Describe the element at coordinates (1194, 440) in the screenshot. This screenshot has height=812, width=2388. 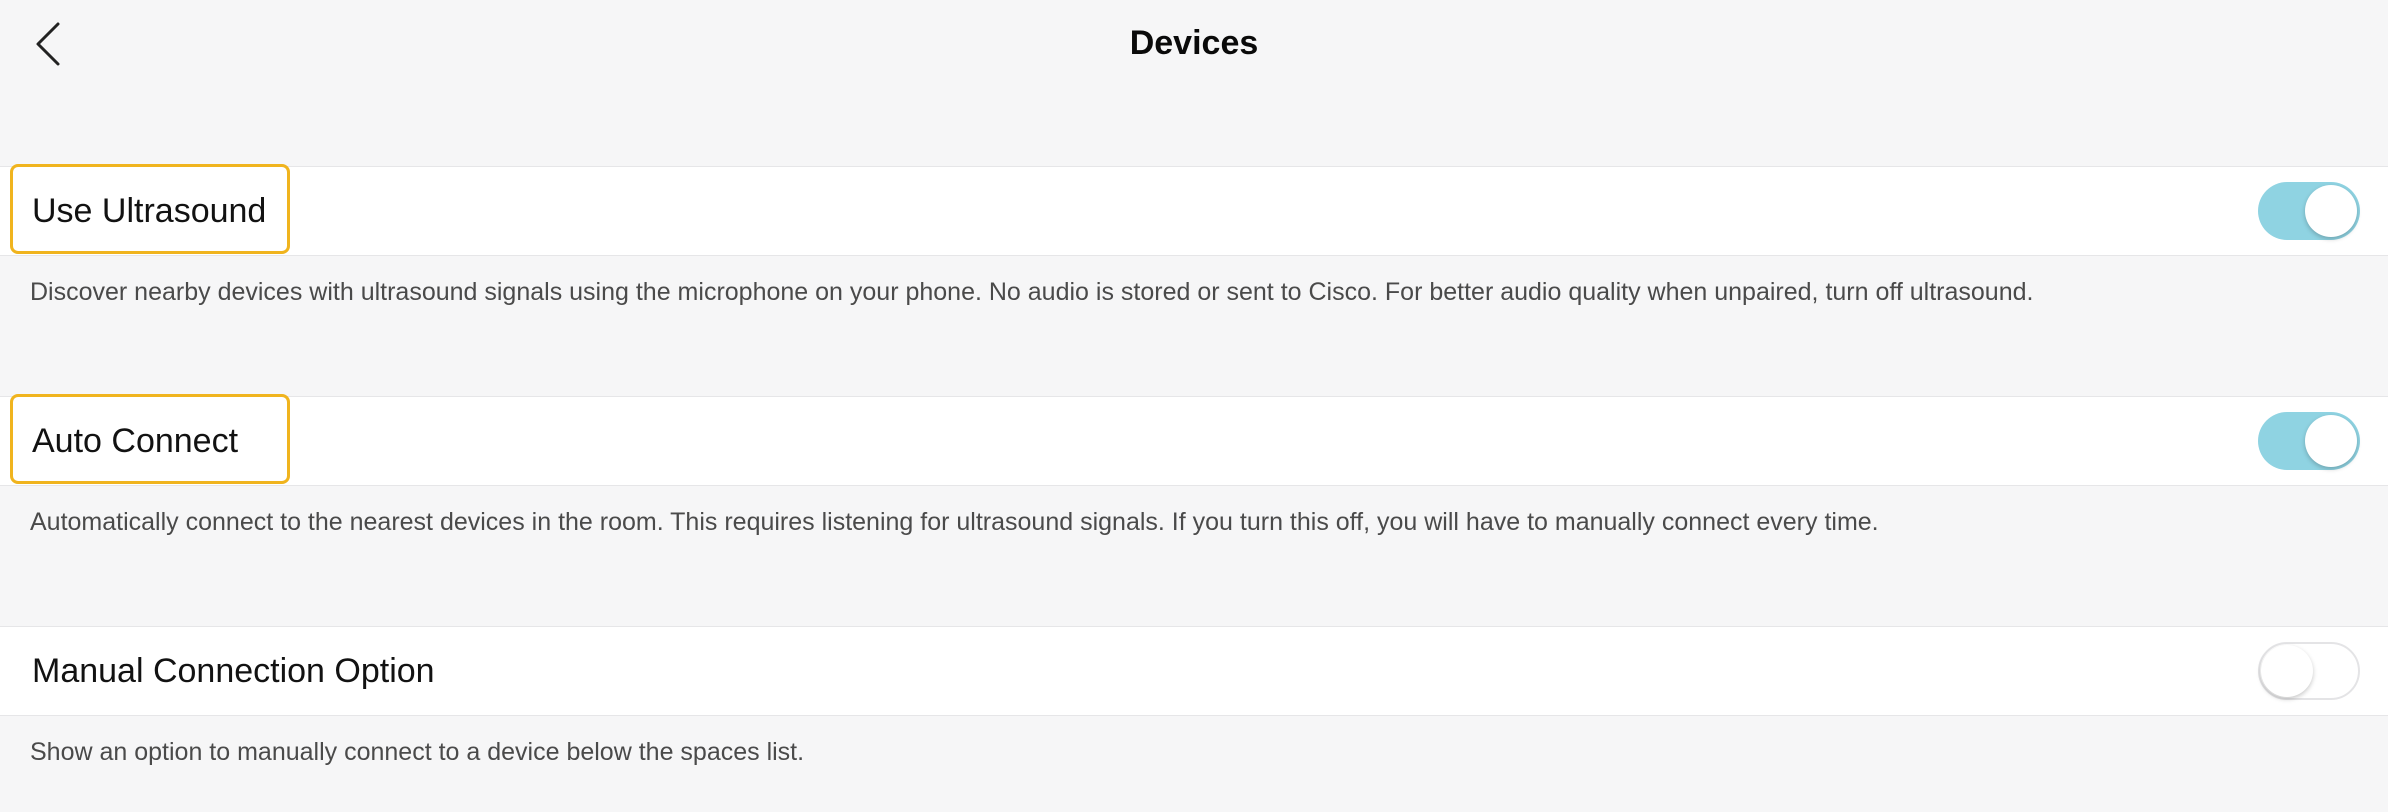
I see `setting-row-auto-connect: Auto Connect` at that location.